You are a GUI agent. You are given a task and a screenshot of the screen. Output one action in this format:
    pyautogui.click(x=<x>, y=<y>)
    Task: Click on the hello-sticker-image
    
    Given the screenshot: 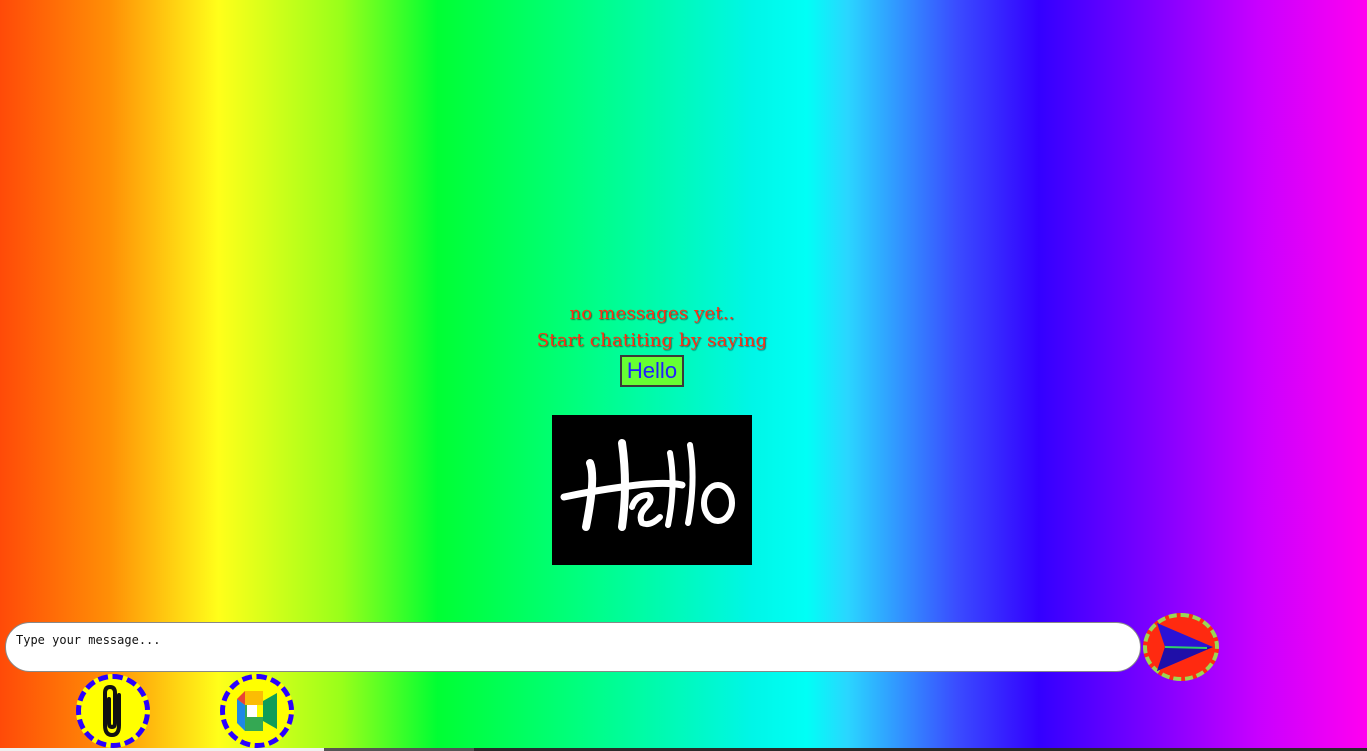 What is the action you would take?
    pyautogui.click(x=652, y=490)
    